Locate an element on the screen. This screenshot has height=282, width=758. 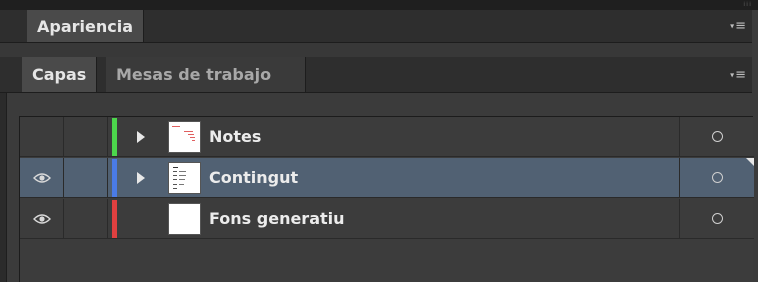
tab-layers: Capas is located at coordinates (60, 74).